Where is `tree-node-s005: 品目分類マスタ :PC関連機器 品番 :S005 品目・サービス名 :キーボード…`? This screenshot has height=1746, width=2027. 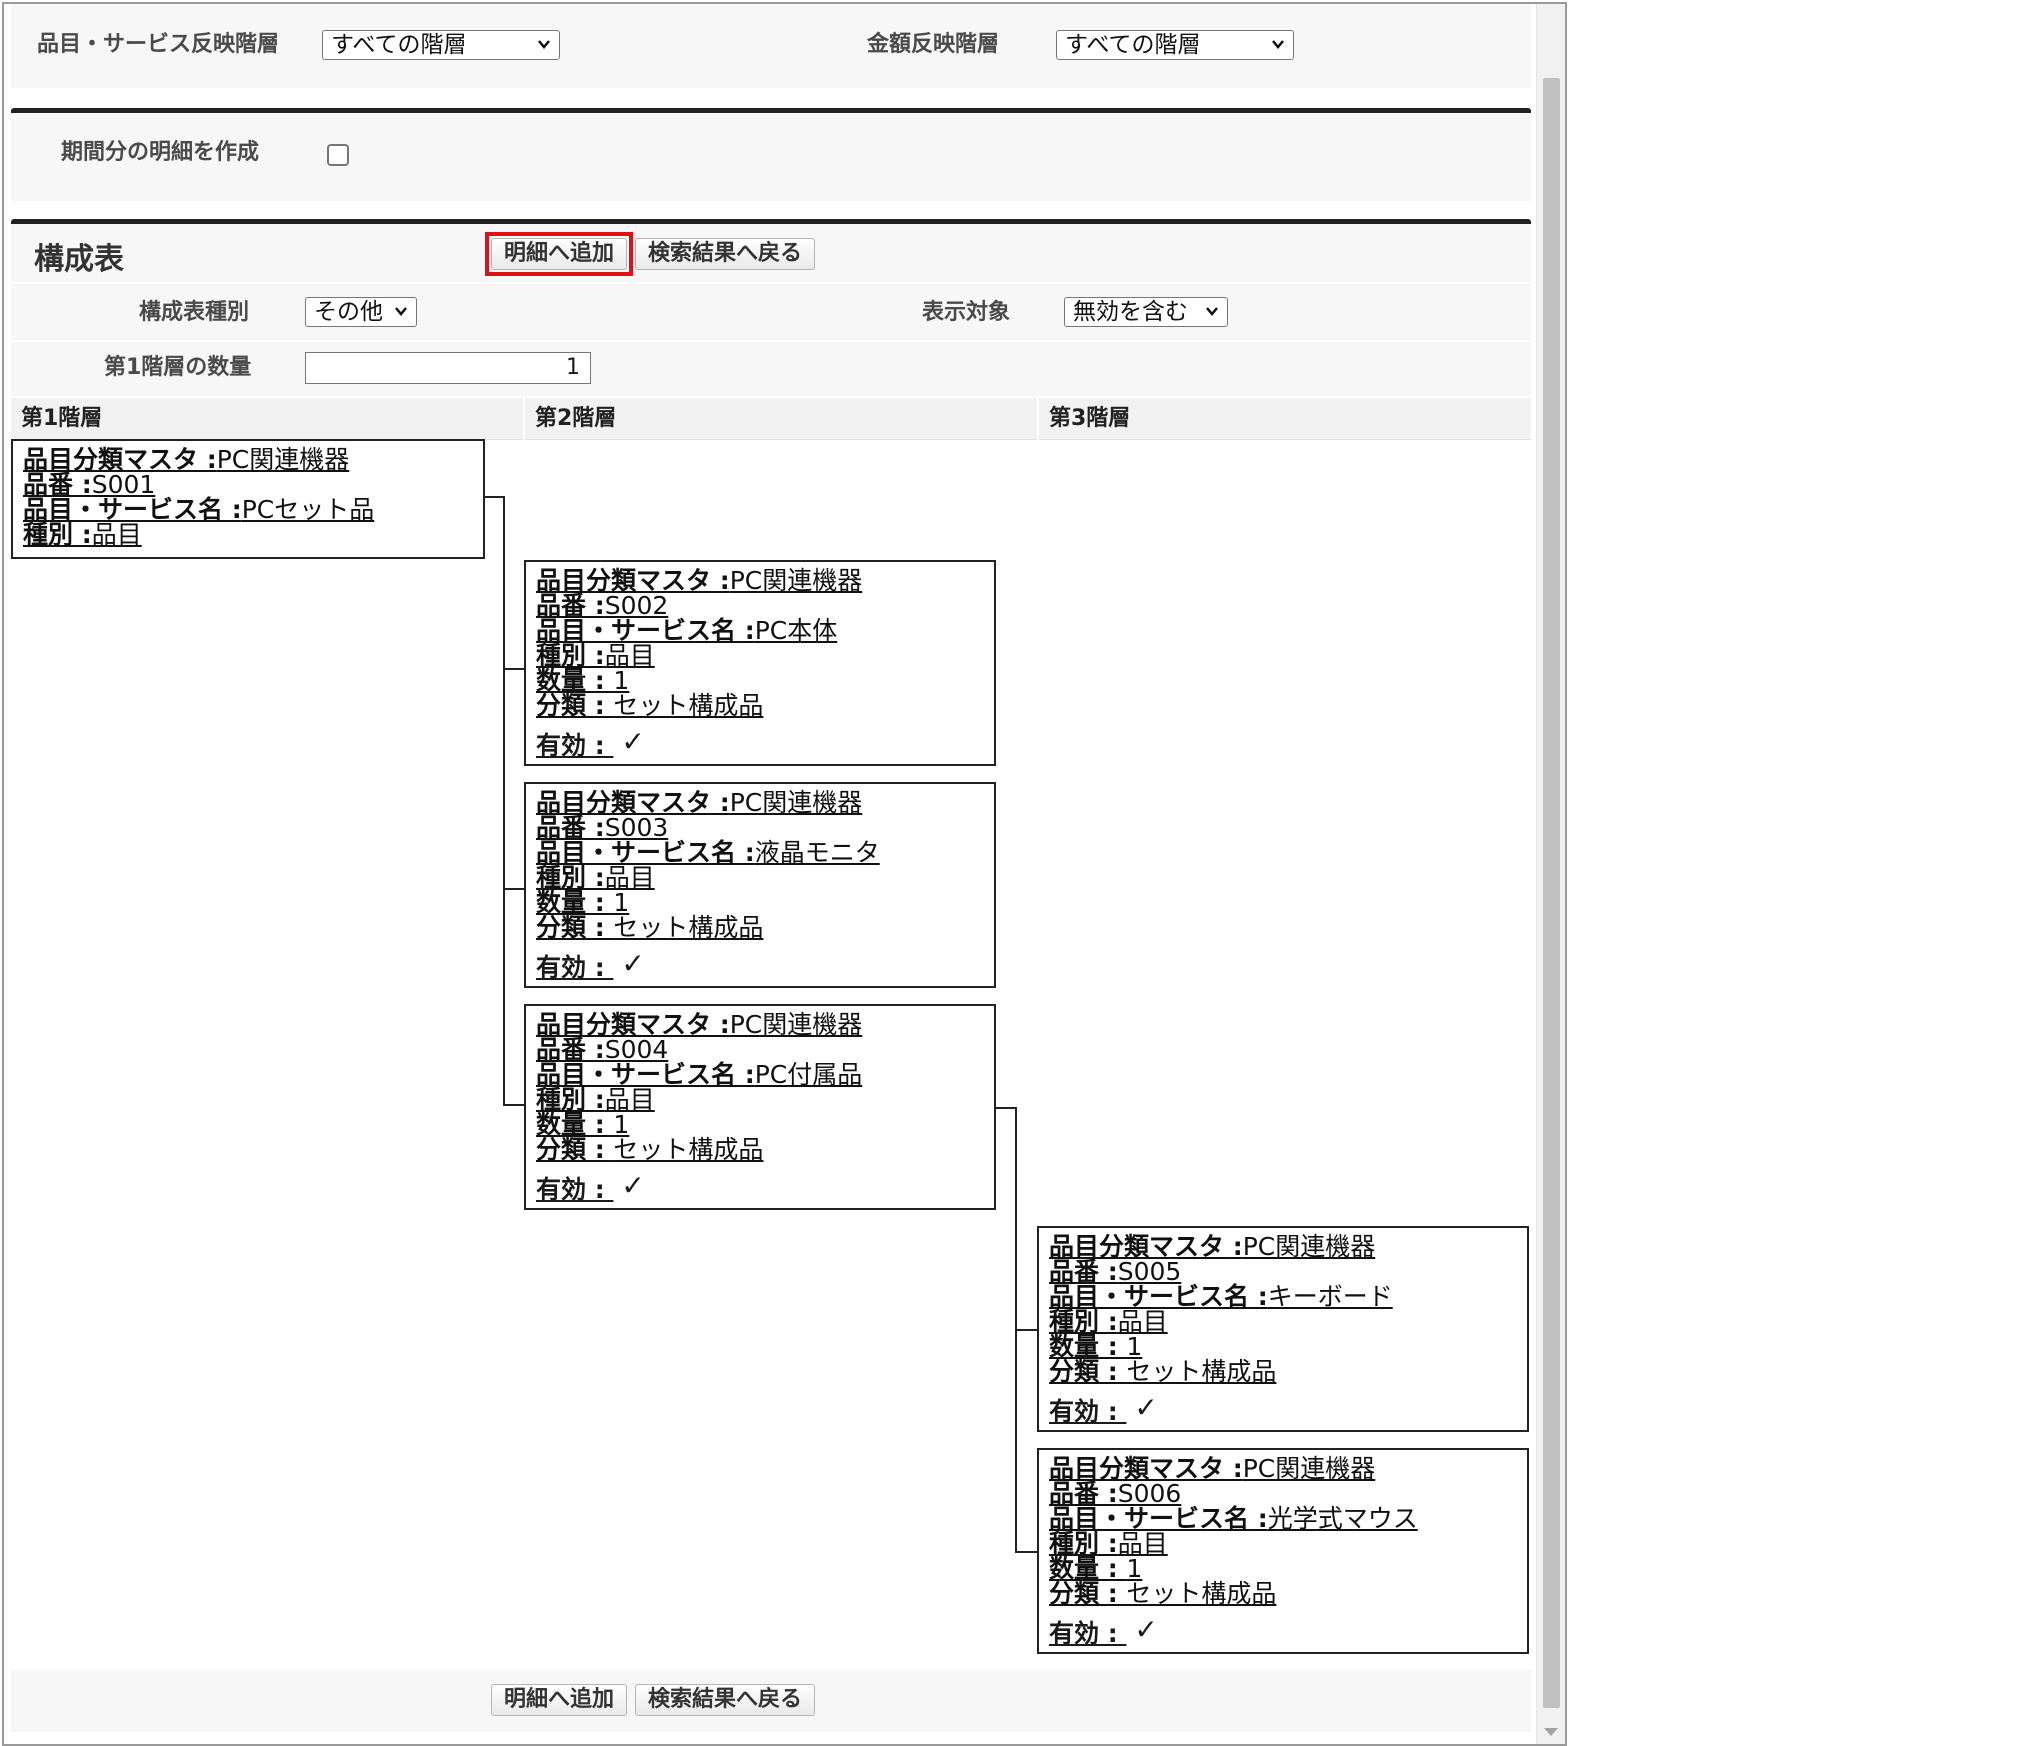 tree-node-s005: 品目分類マスタ :PC関連機器 品番 :S005 品目・サービス名 :キーボード… is located at coordinates (1283, 1329).